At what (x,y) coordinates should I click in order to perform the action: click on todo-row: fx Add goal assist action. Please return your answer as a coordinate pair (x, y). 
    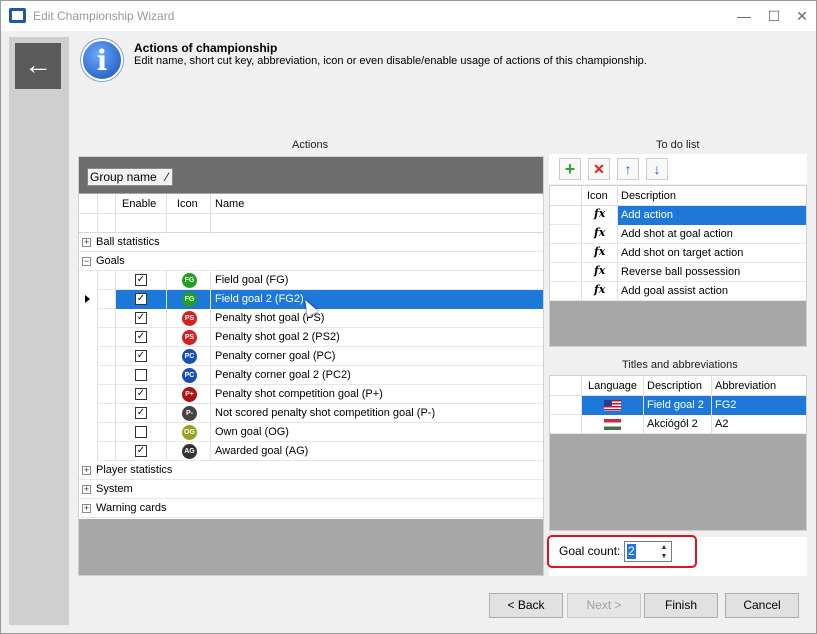
    Looking at the image, I should click on (678, 291).